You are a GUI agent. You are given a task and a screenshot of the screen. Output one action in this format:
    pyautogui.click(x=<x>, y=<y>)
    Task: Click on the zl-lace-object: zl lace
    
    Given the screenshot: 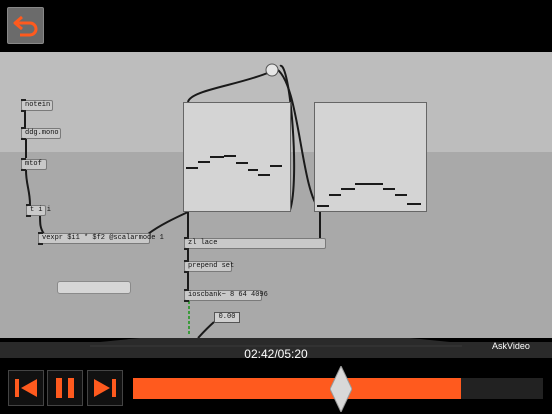 What is the action you would take?
    pyautogui.click(x=255, y=243)
    